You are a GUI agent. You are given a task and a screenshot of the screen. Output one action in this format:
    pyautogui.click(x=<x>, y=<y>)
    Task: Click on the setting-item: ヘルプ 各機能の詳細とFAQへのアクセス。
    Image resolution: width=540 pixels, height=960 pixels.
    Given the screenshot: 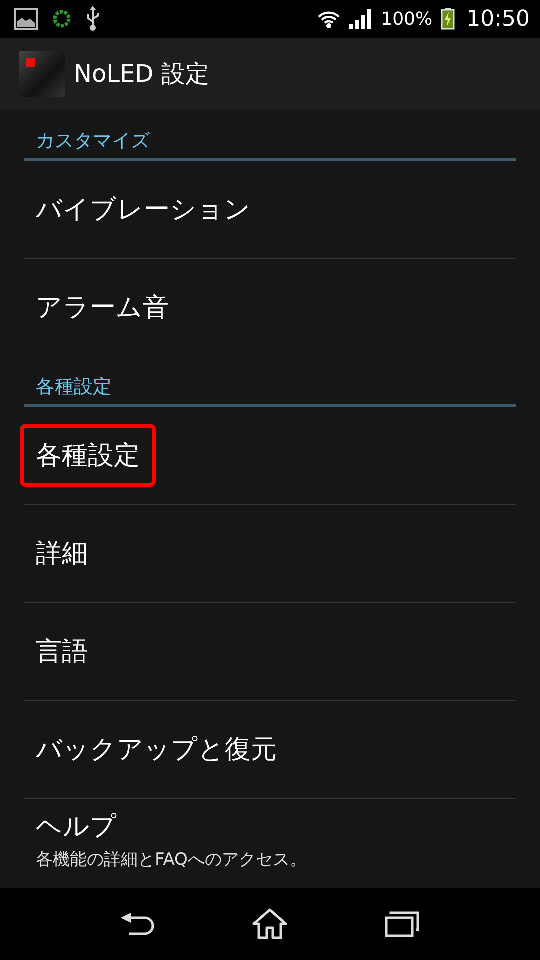 What is the action you would take?
    pyautogui.click(x=171, y=839)
    